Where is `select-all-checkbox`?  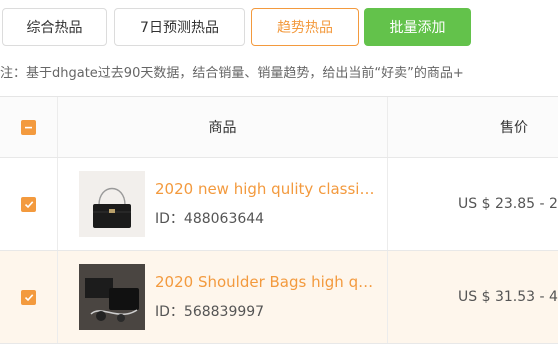 select-all-checkbox is located at coordinates (28, 127).